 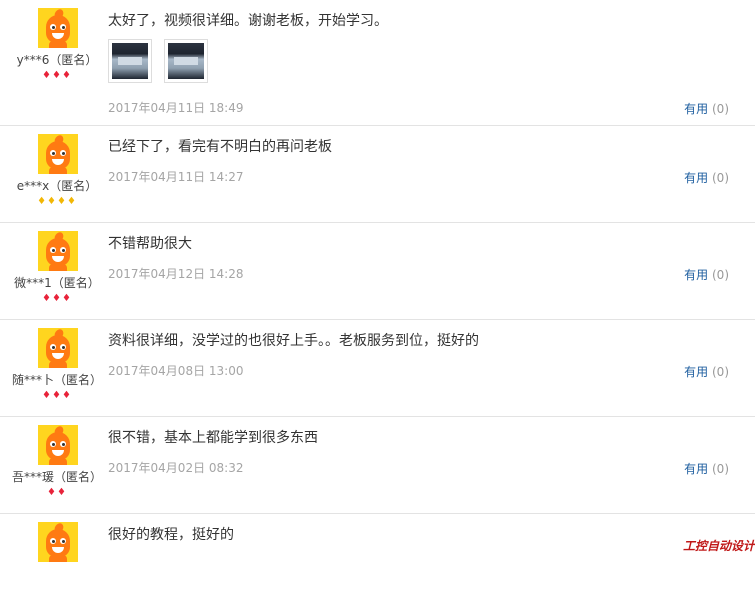 I want to click on review-text: 不错帮助很大, so click(x=150, y=244).